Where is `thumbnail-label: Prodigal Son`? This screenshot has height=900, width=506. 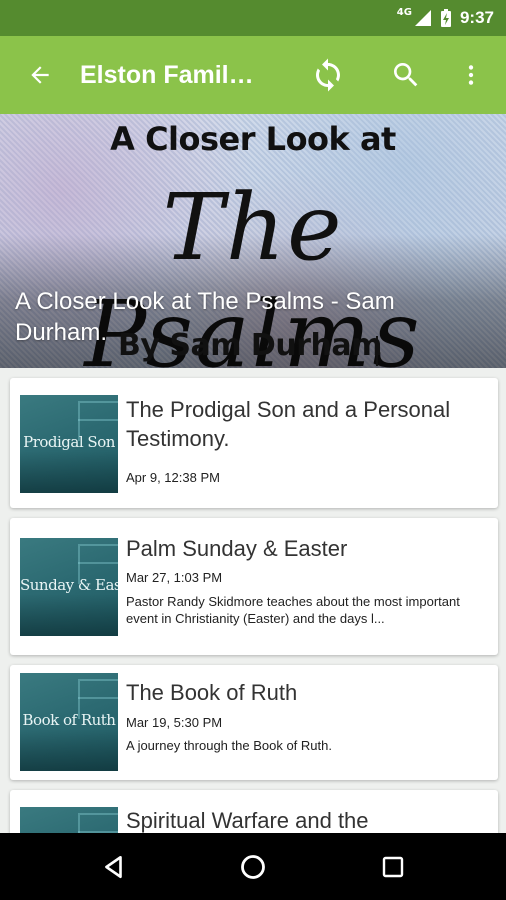
thumbnail-label: Prodigal Son is located at coordinates (69, 442).